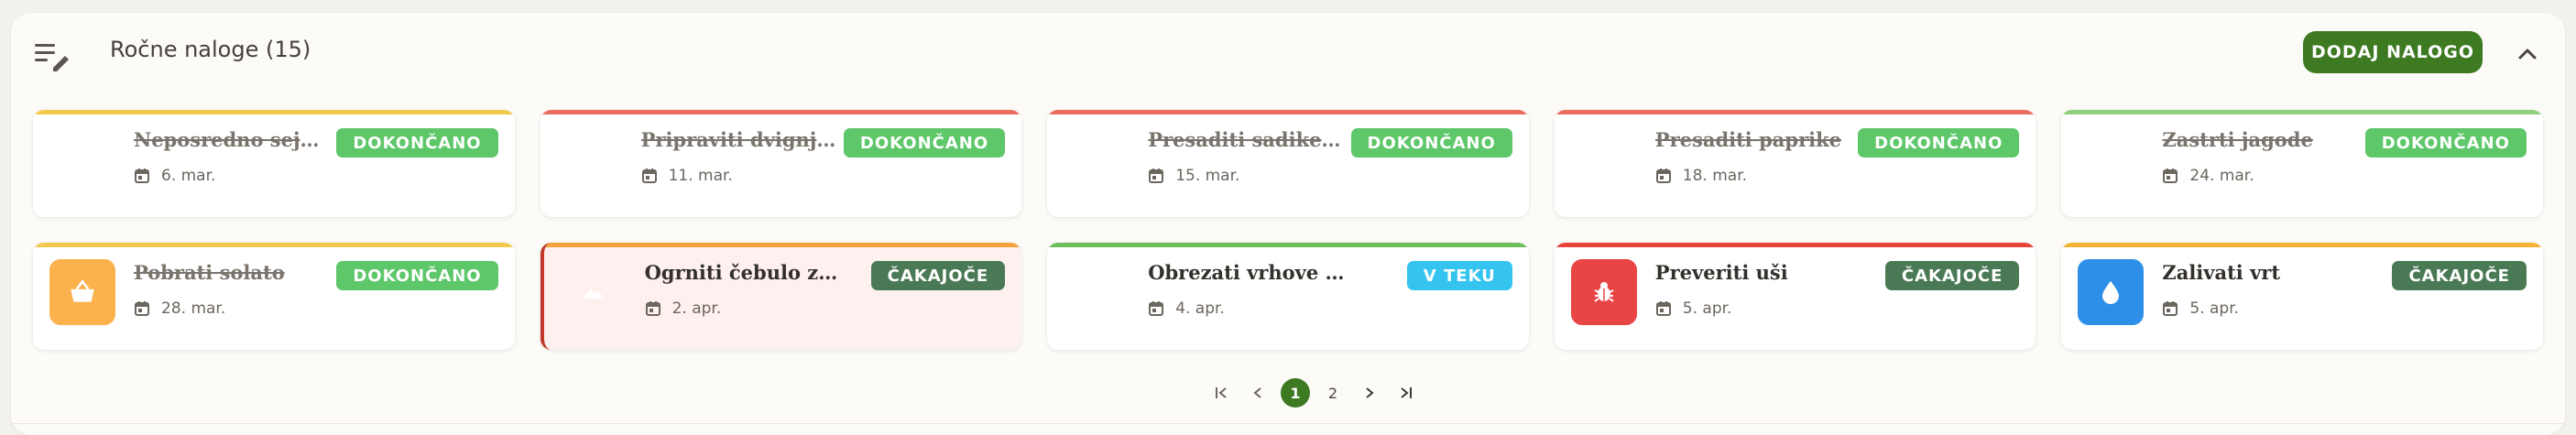 The width and height of the screenshot is (2576, 435). I want to click on list-edit-icon, so click(52, 57).